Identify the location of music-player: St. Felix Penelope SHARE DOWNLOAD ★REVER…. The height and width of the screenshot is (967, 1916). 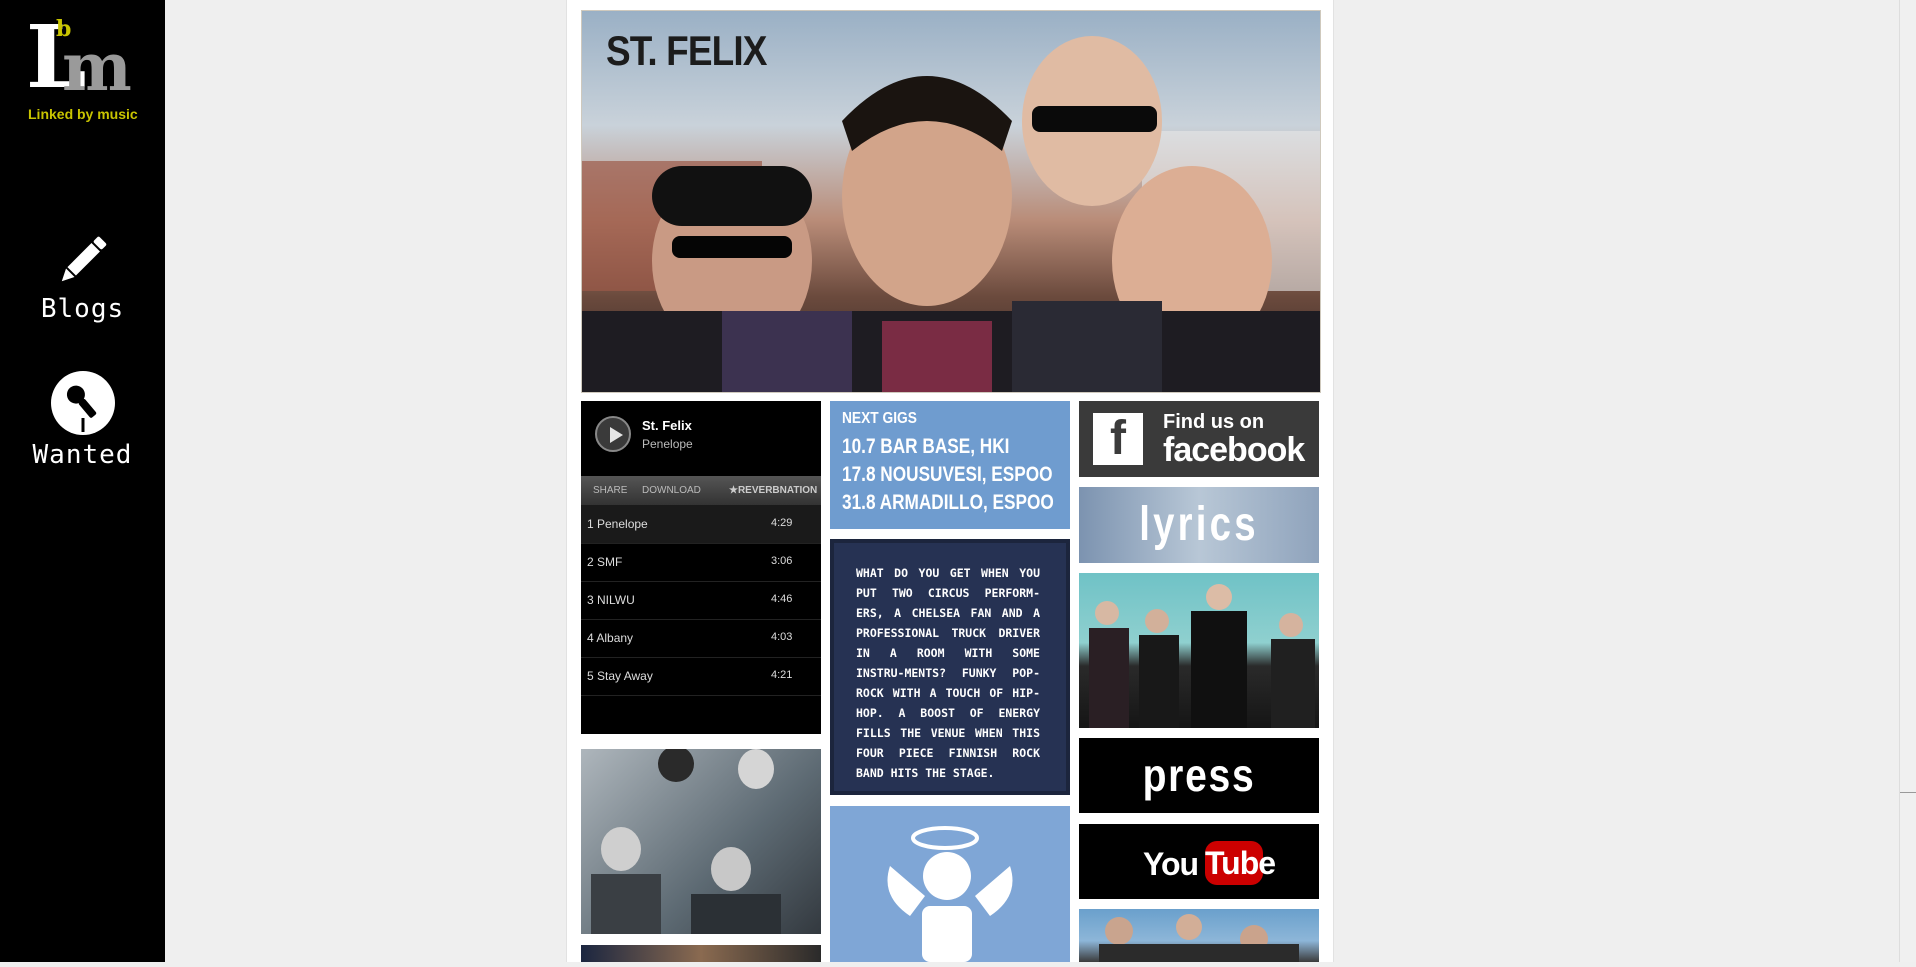
(701, 567).